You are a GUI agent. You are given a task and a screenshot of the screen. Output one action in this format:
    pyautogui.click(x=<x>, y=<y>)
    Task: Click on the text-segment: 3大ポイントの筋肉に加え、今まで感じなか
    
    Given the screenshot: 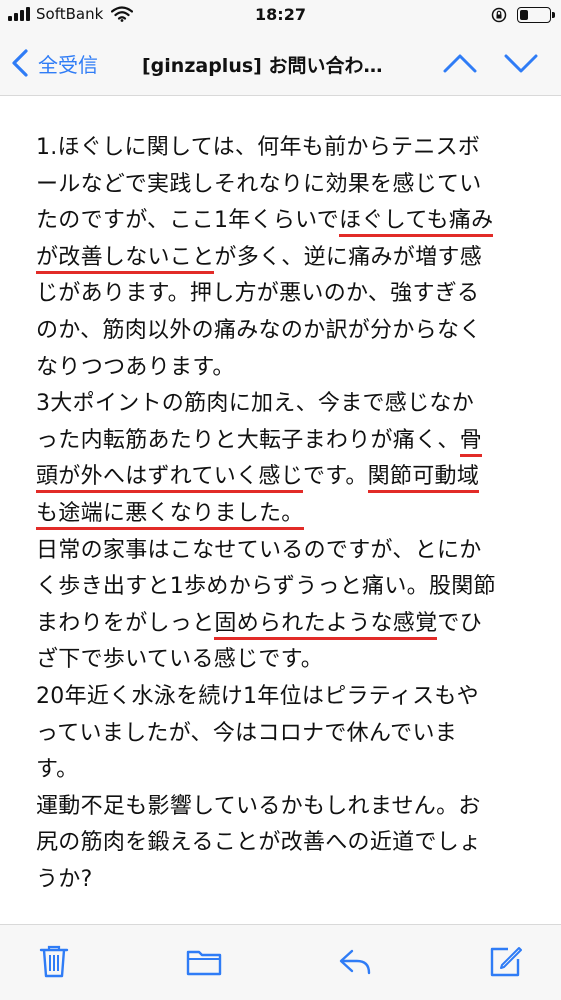 What is the action you would take?
    pyautogui.click(x=255, y=404)
    